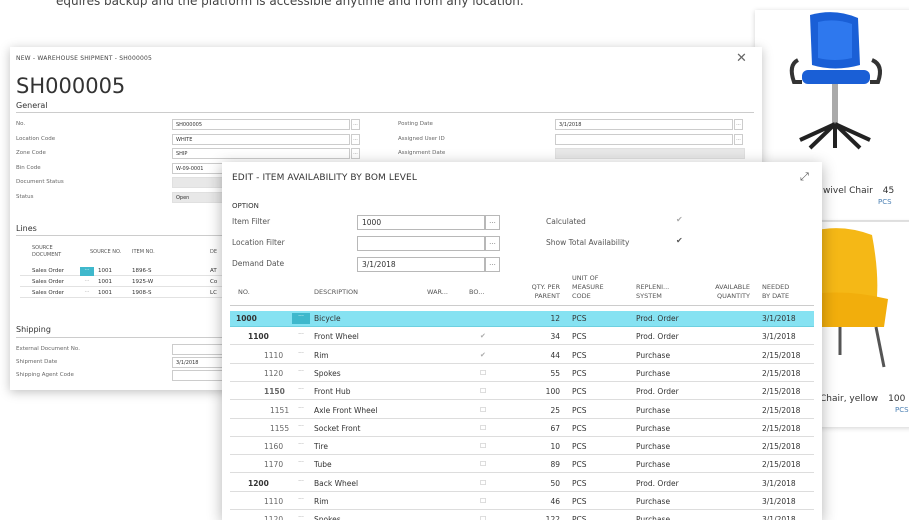 This screenshot has height=520, width=909. What do you see at coordinates (652, 292) in the screenshot?
I see `col-replenishment-system: REPLENI... SYSTEM` at bounding box center [652, 292].